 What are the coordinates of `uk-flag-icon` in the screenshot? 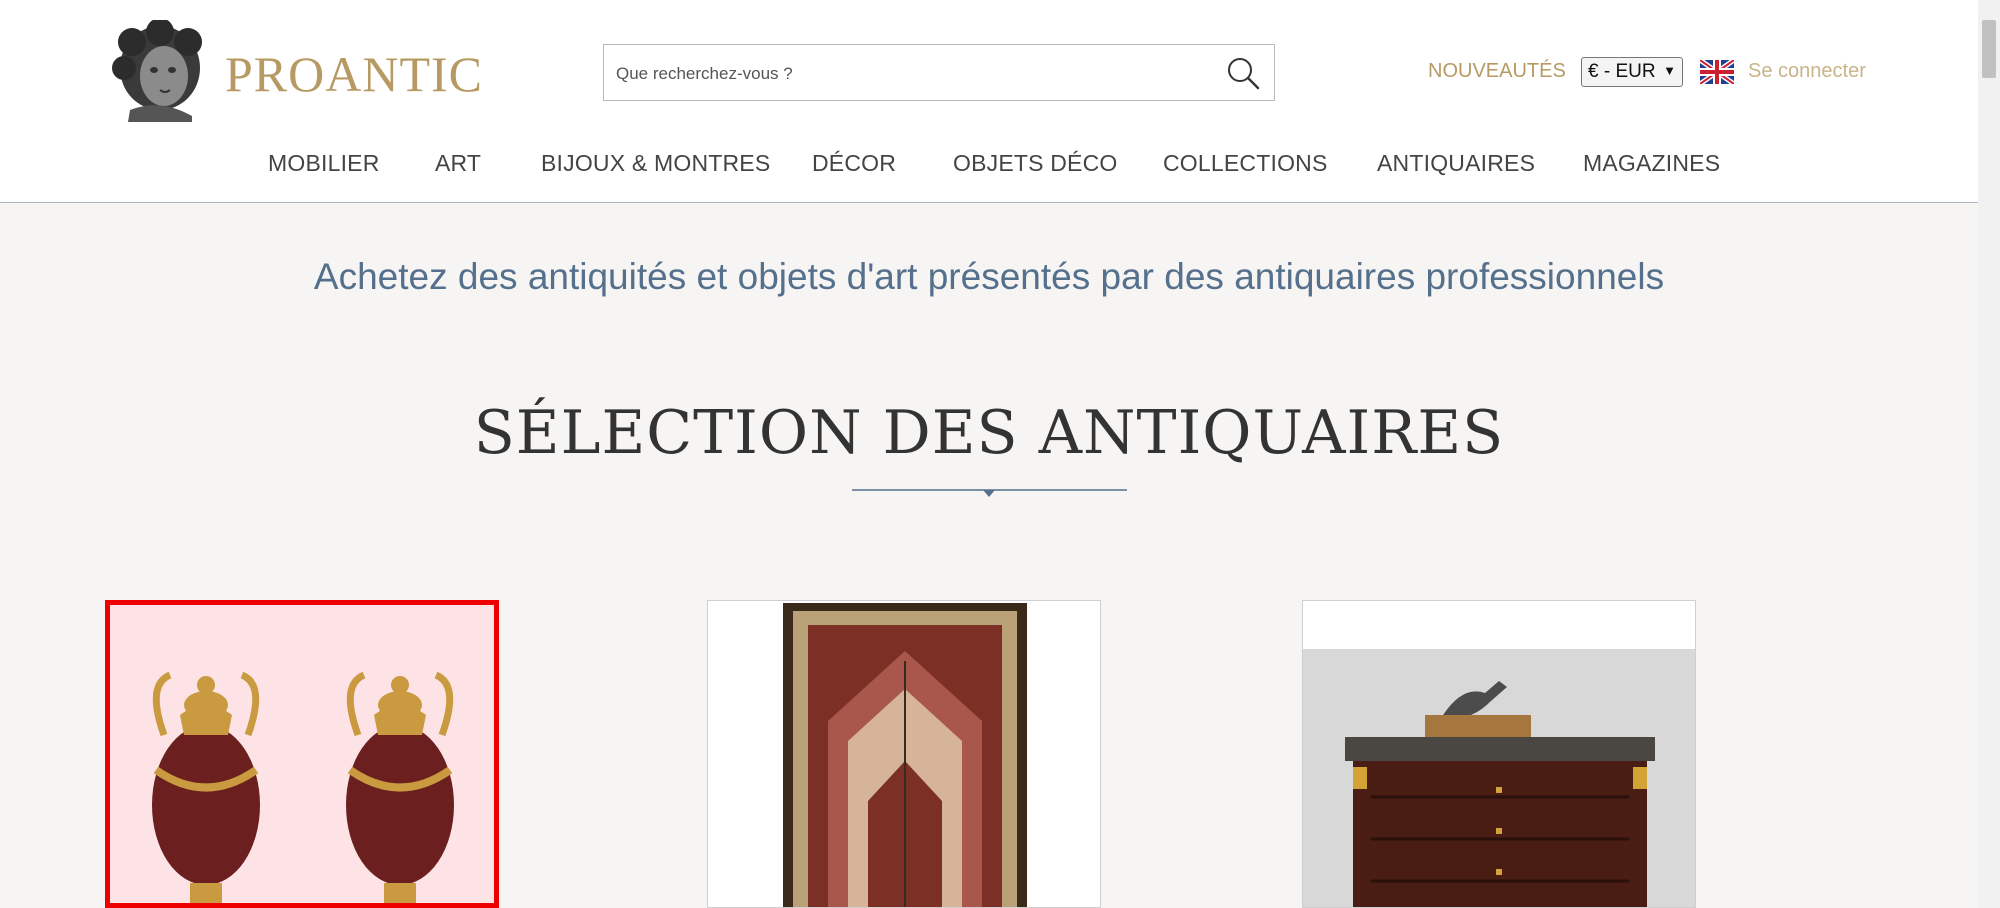 It's located at (1717, 72).